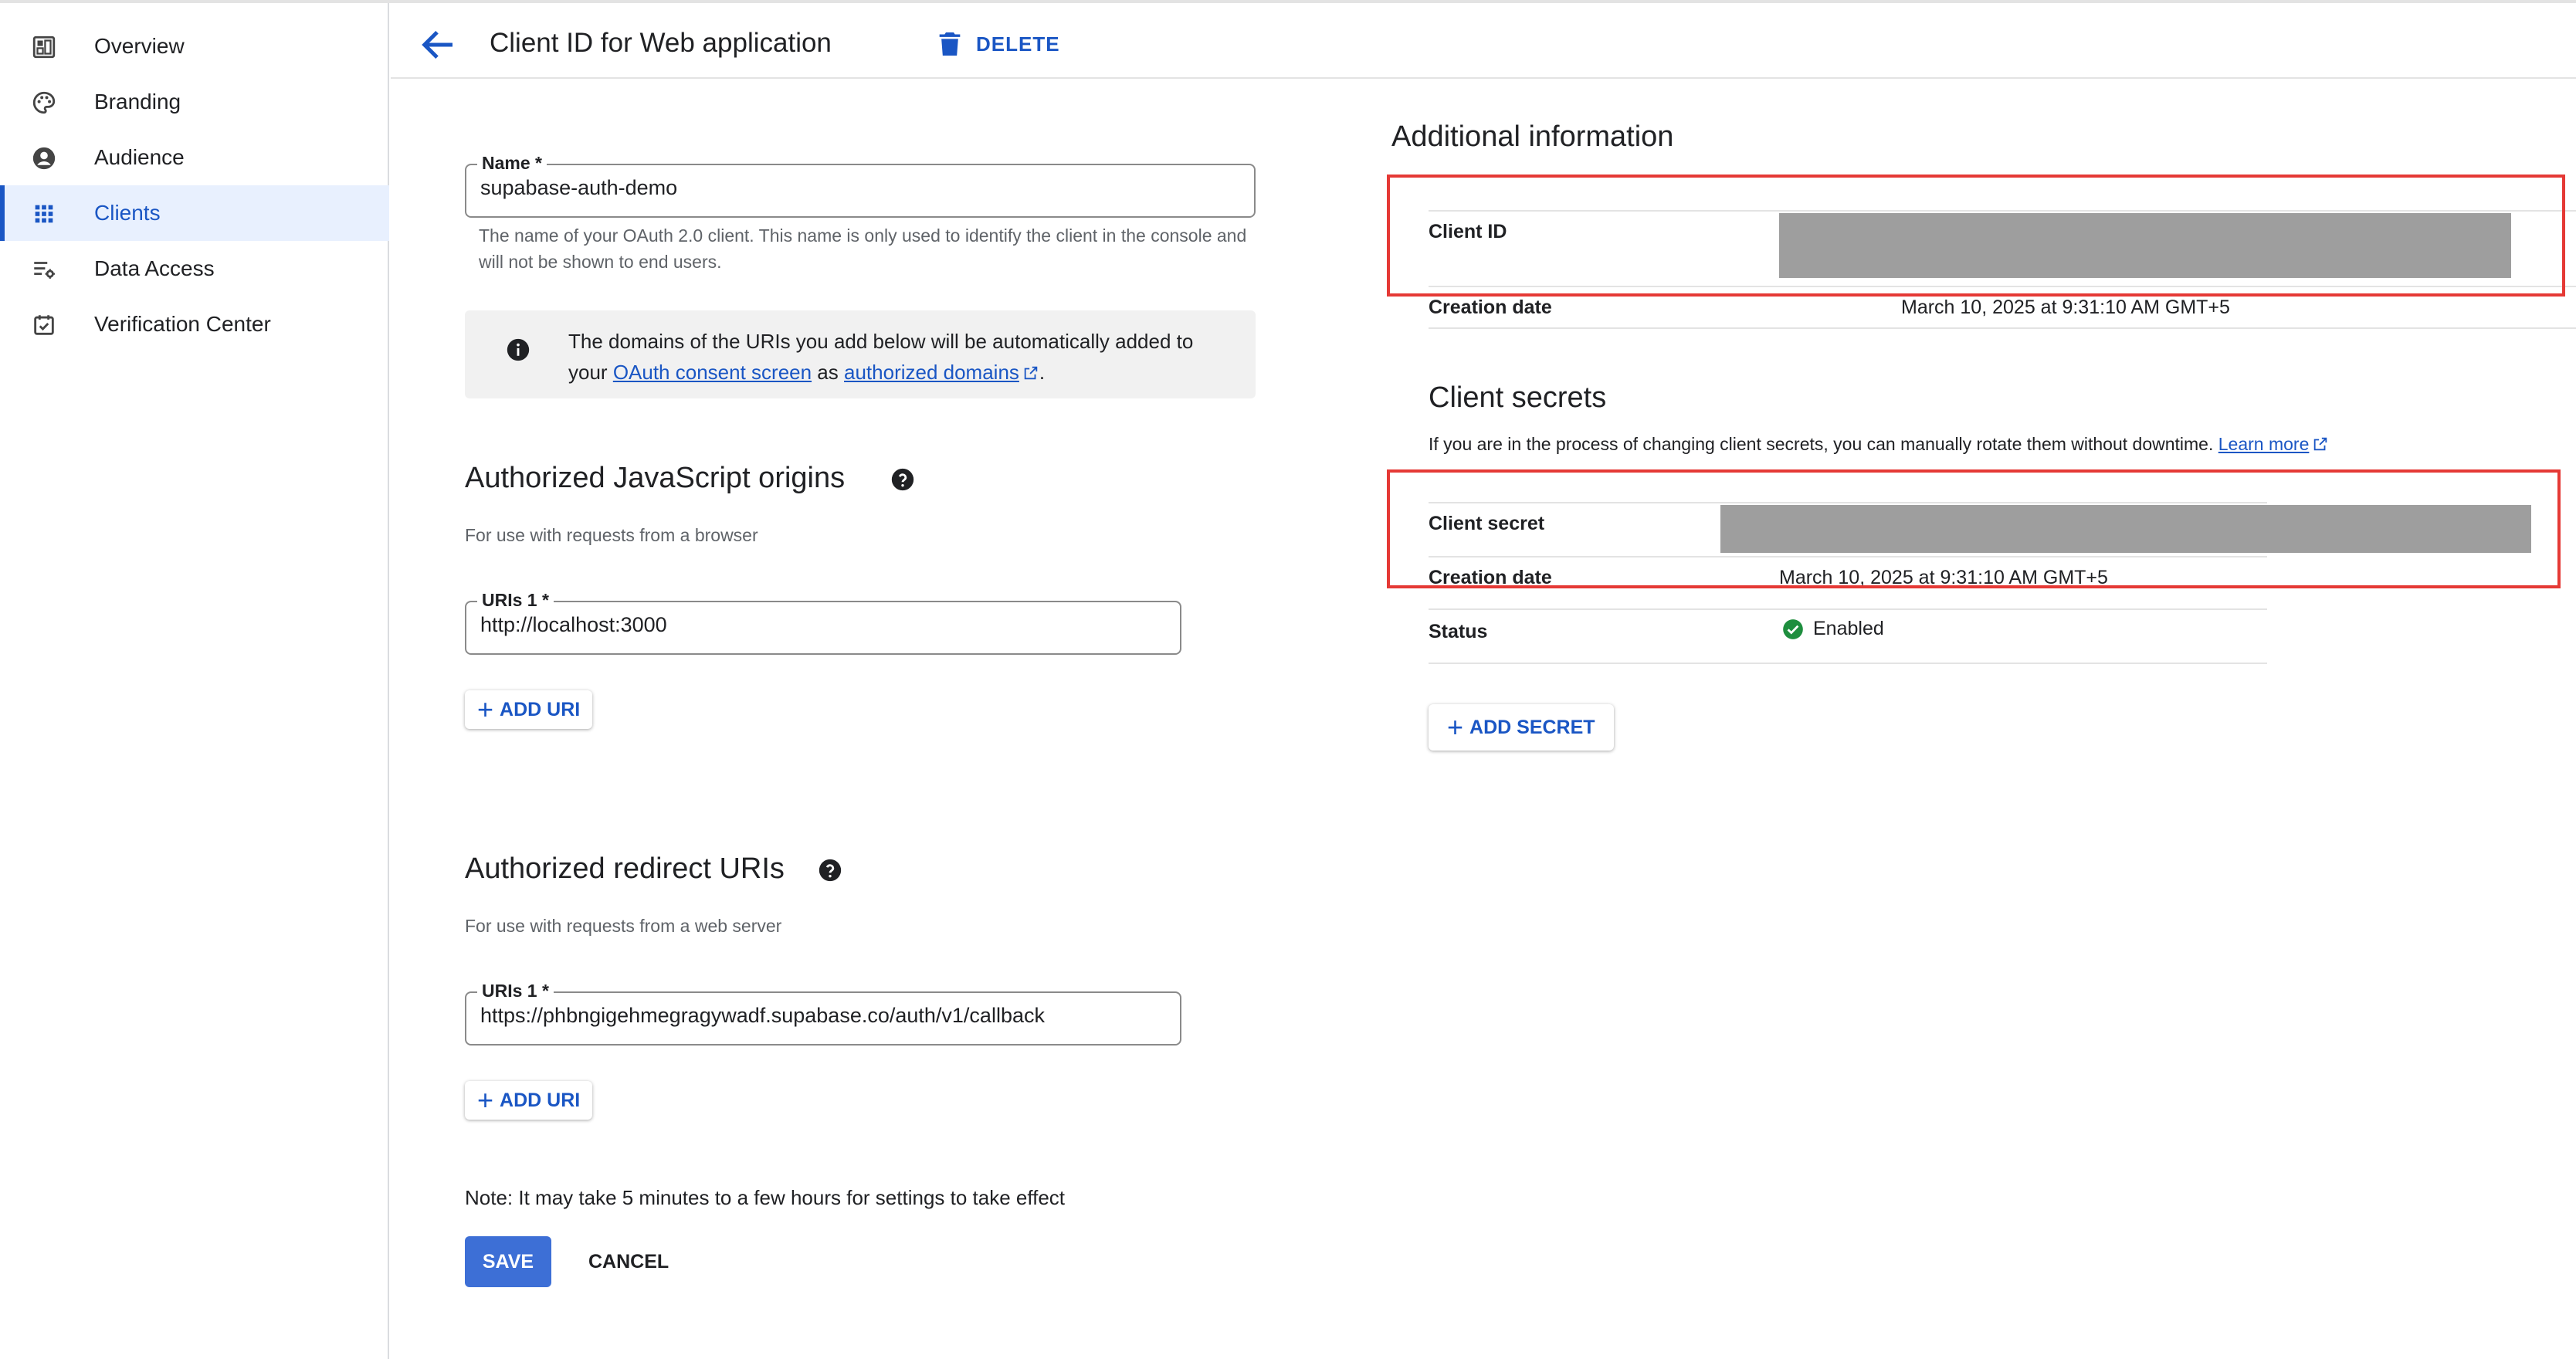  I want to click on add-redirect-uri-button: + ADD URI, so click(529, 1100).